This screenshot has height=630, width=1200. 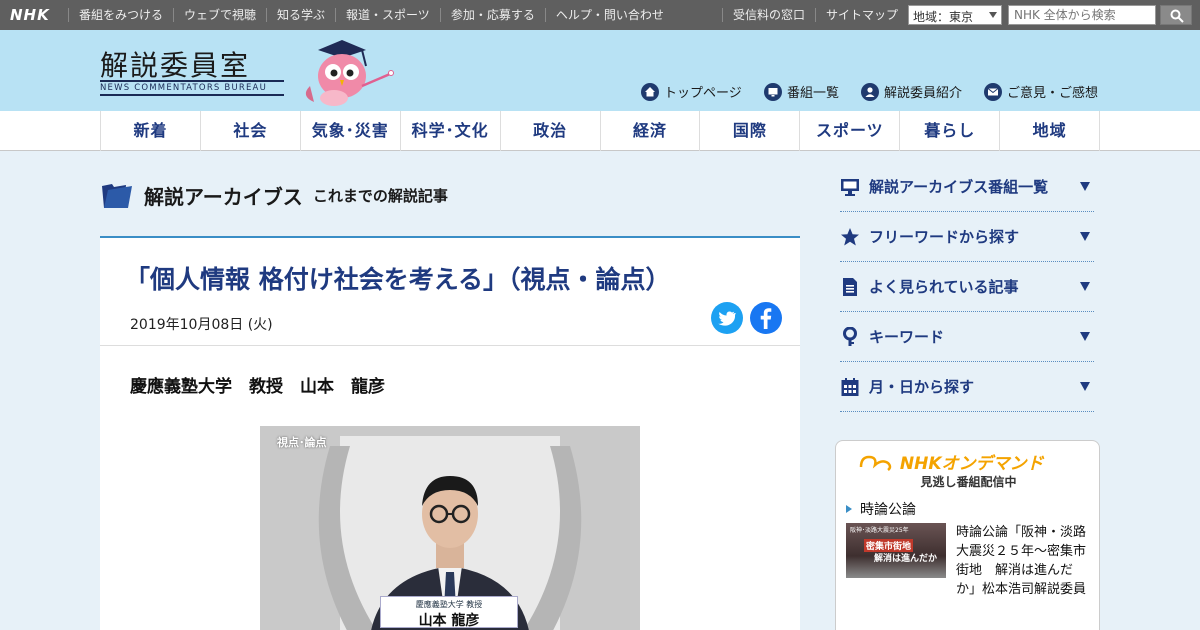 What do you see at coordinates (879, 530) in the screenshot?
I see `thumbnail-caption-small: 阪神･淡路大震災25年` at bounding box center [879, 530].